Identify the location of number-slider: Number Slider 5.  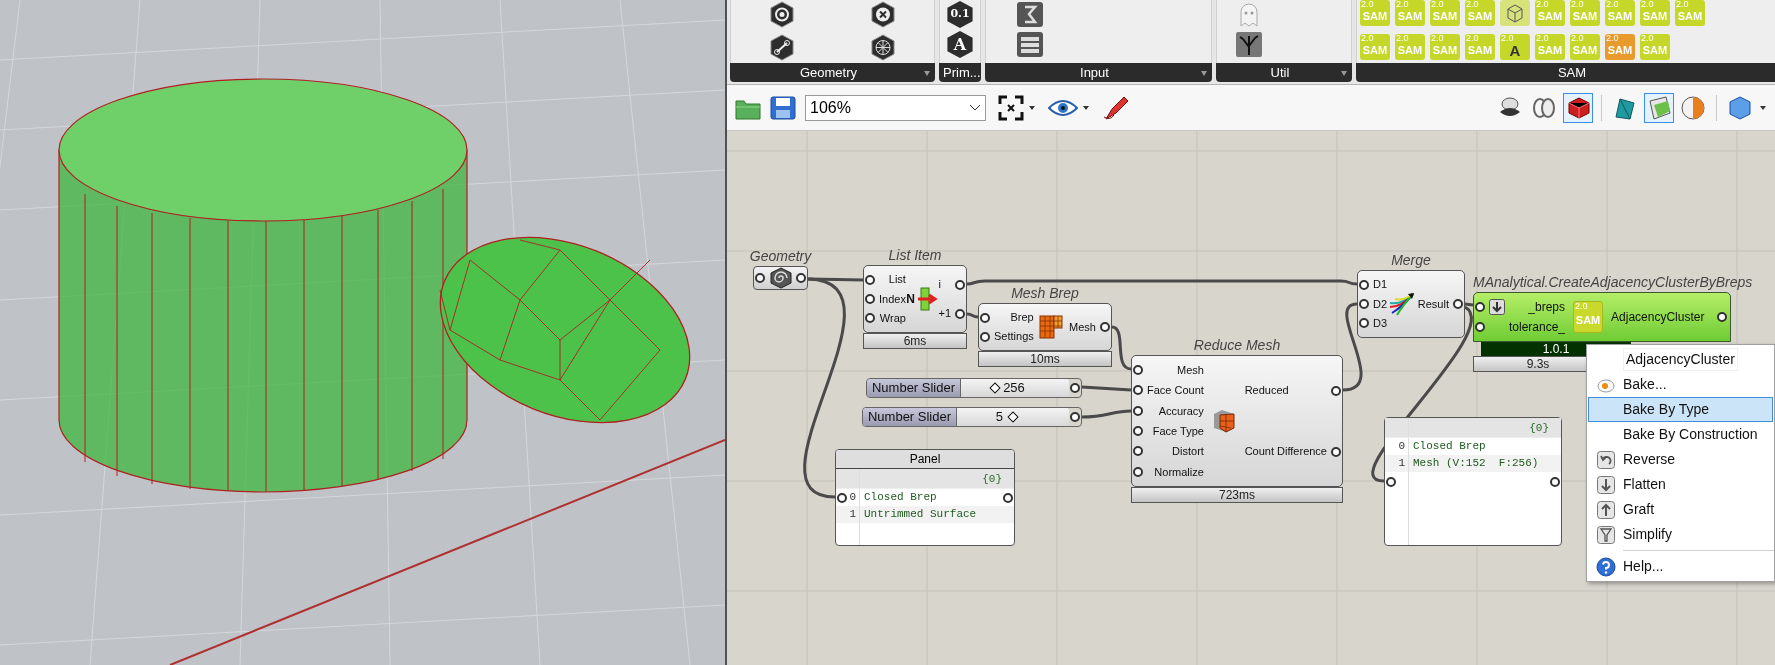
(972, 417).